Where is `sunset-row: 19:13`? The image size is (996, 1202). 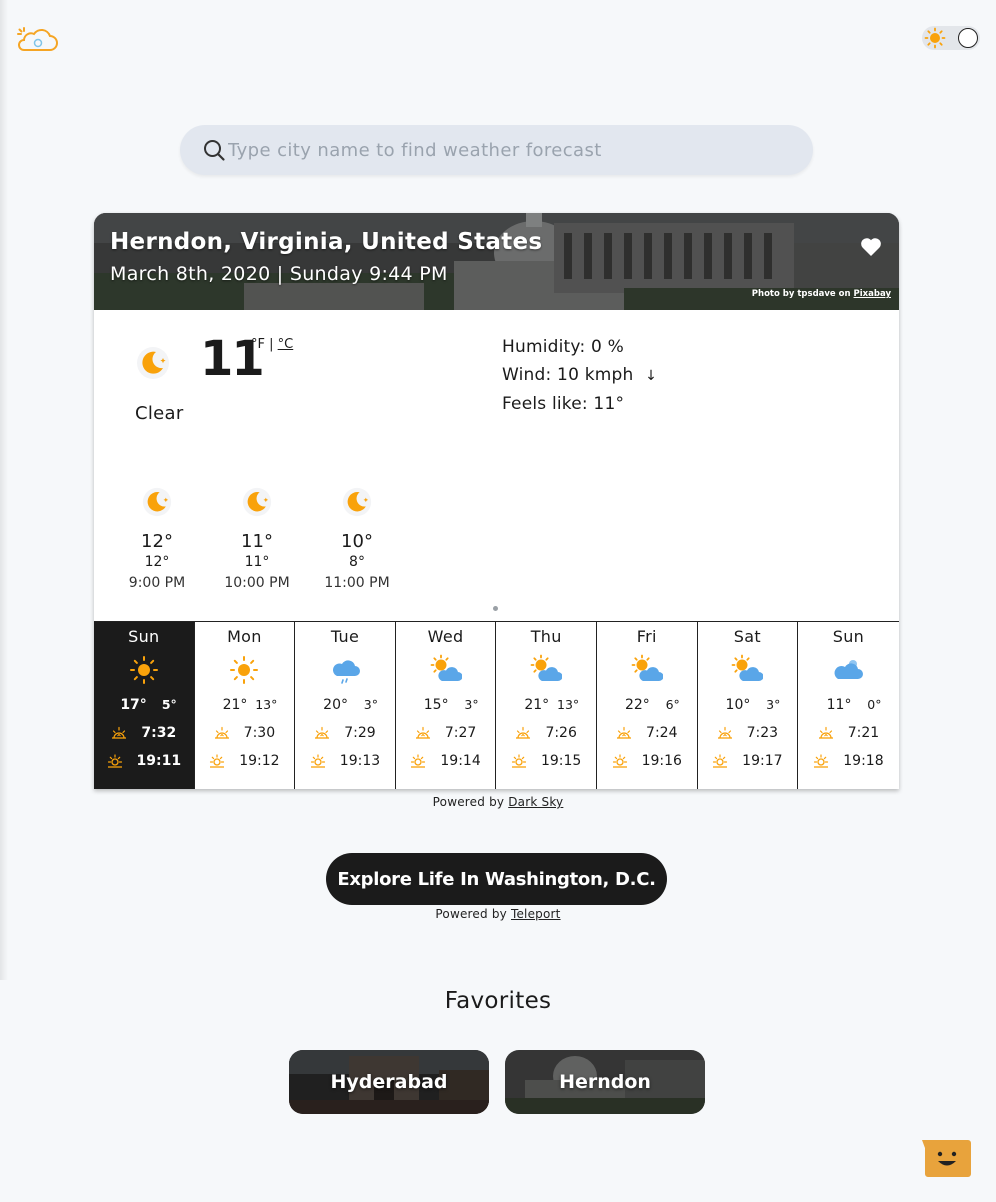 sunset-row: 19:13 is located at coordinates (345, 761).